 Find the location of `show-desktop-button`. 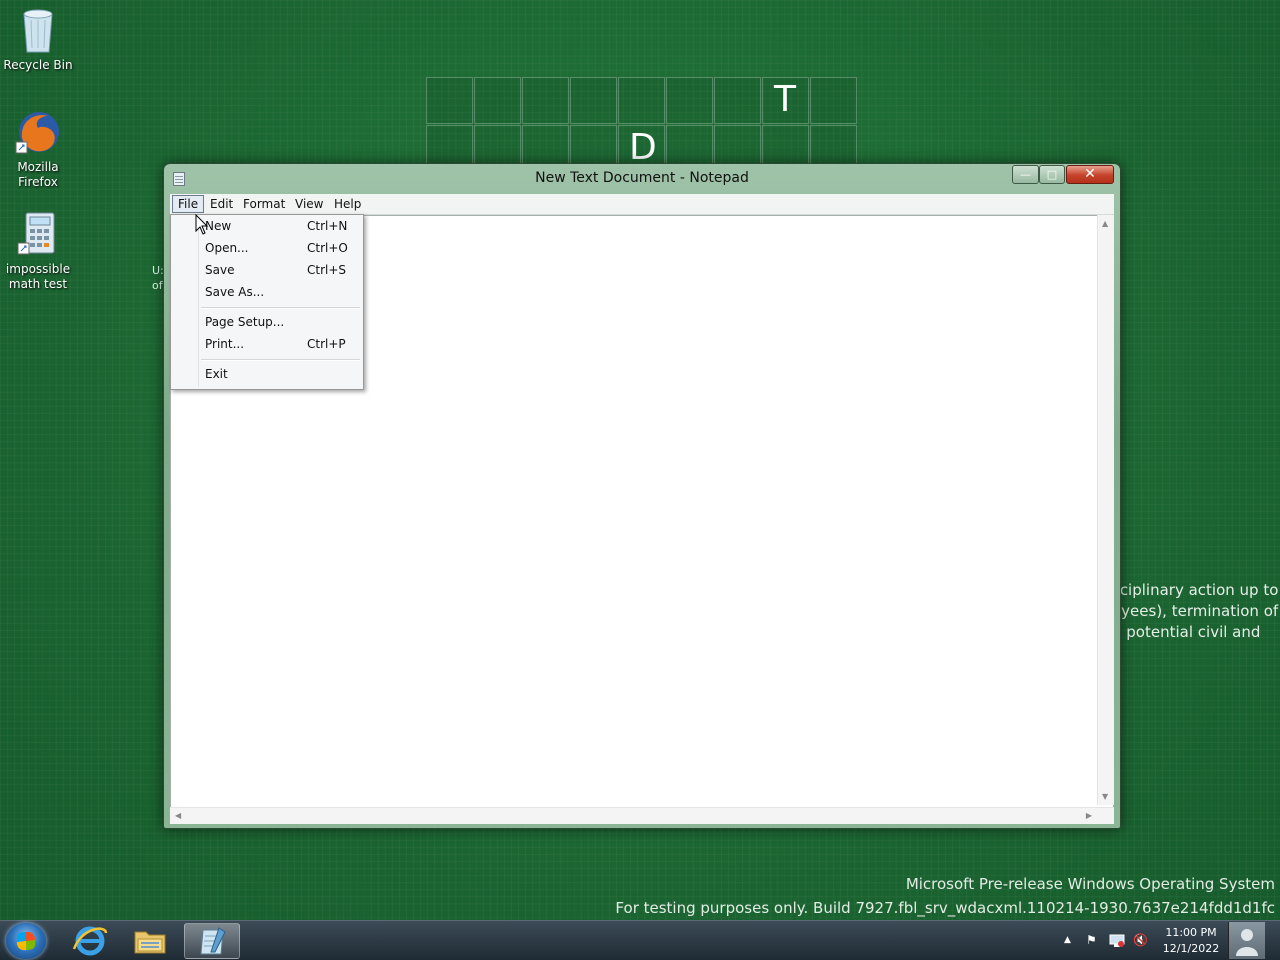

show-desktop-button is located at coordinates (1246, 940).